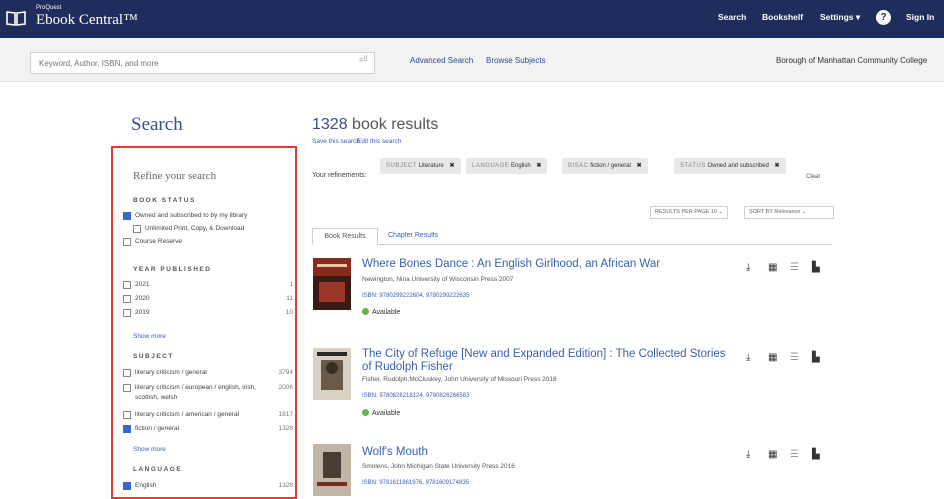 The image size is (944, 499). I want to click on nav-bookshelf-link: Bookshelf, so click(782, 17).